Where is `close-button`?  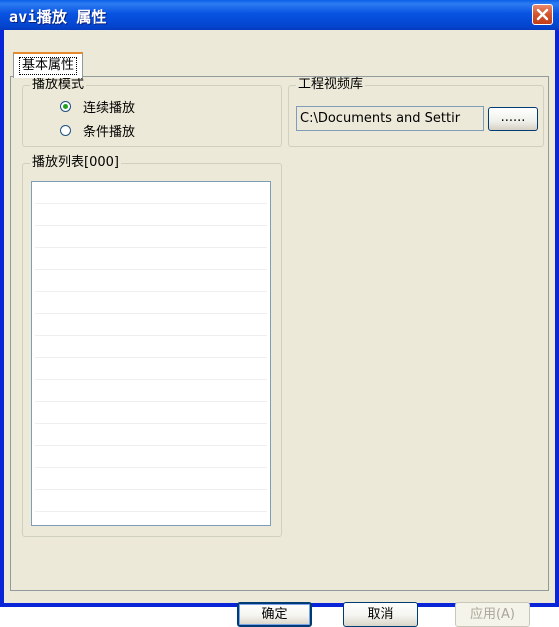
close-button is located at coordinates (542, 14).